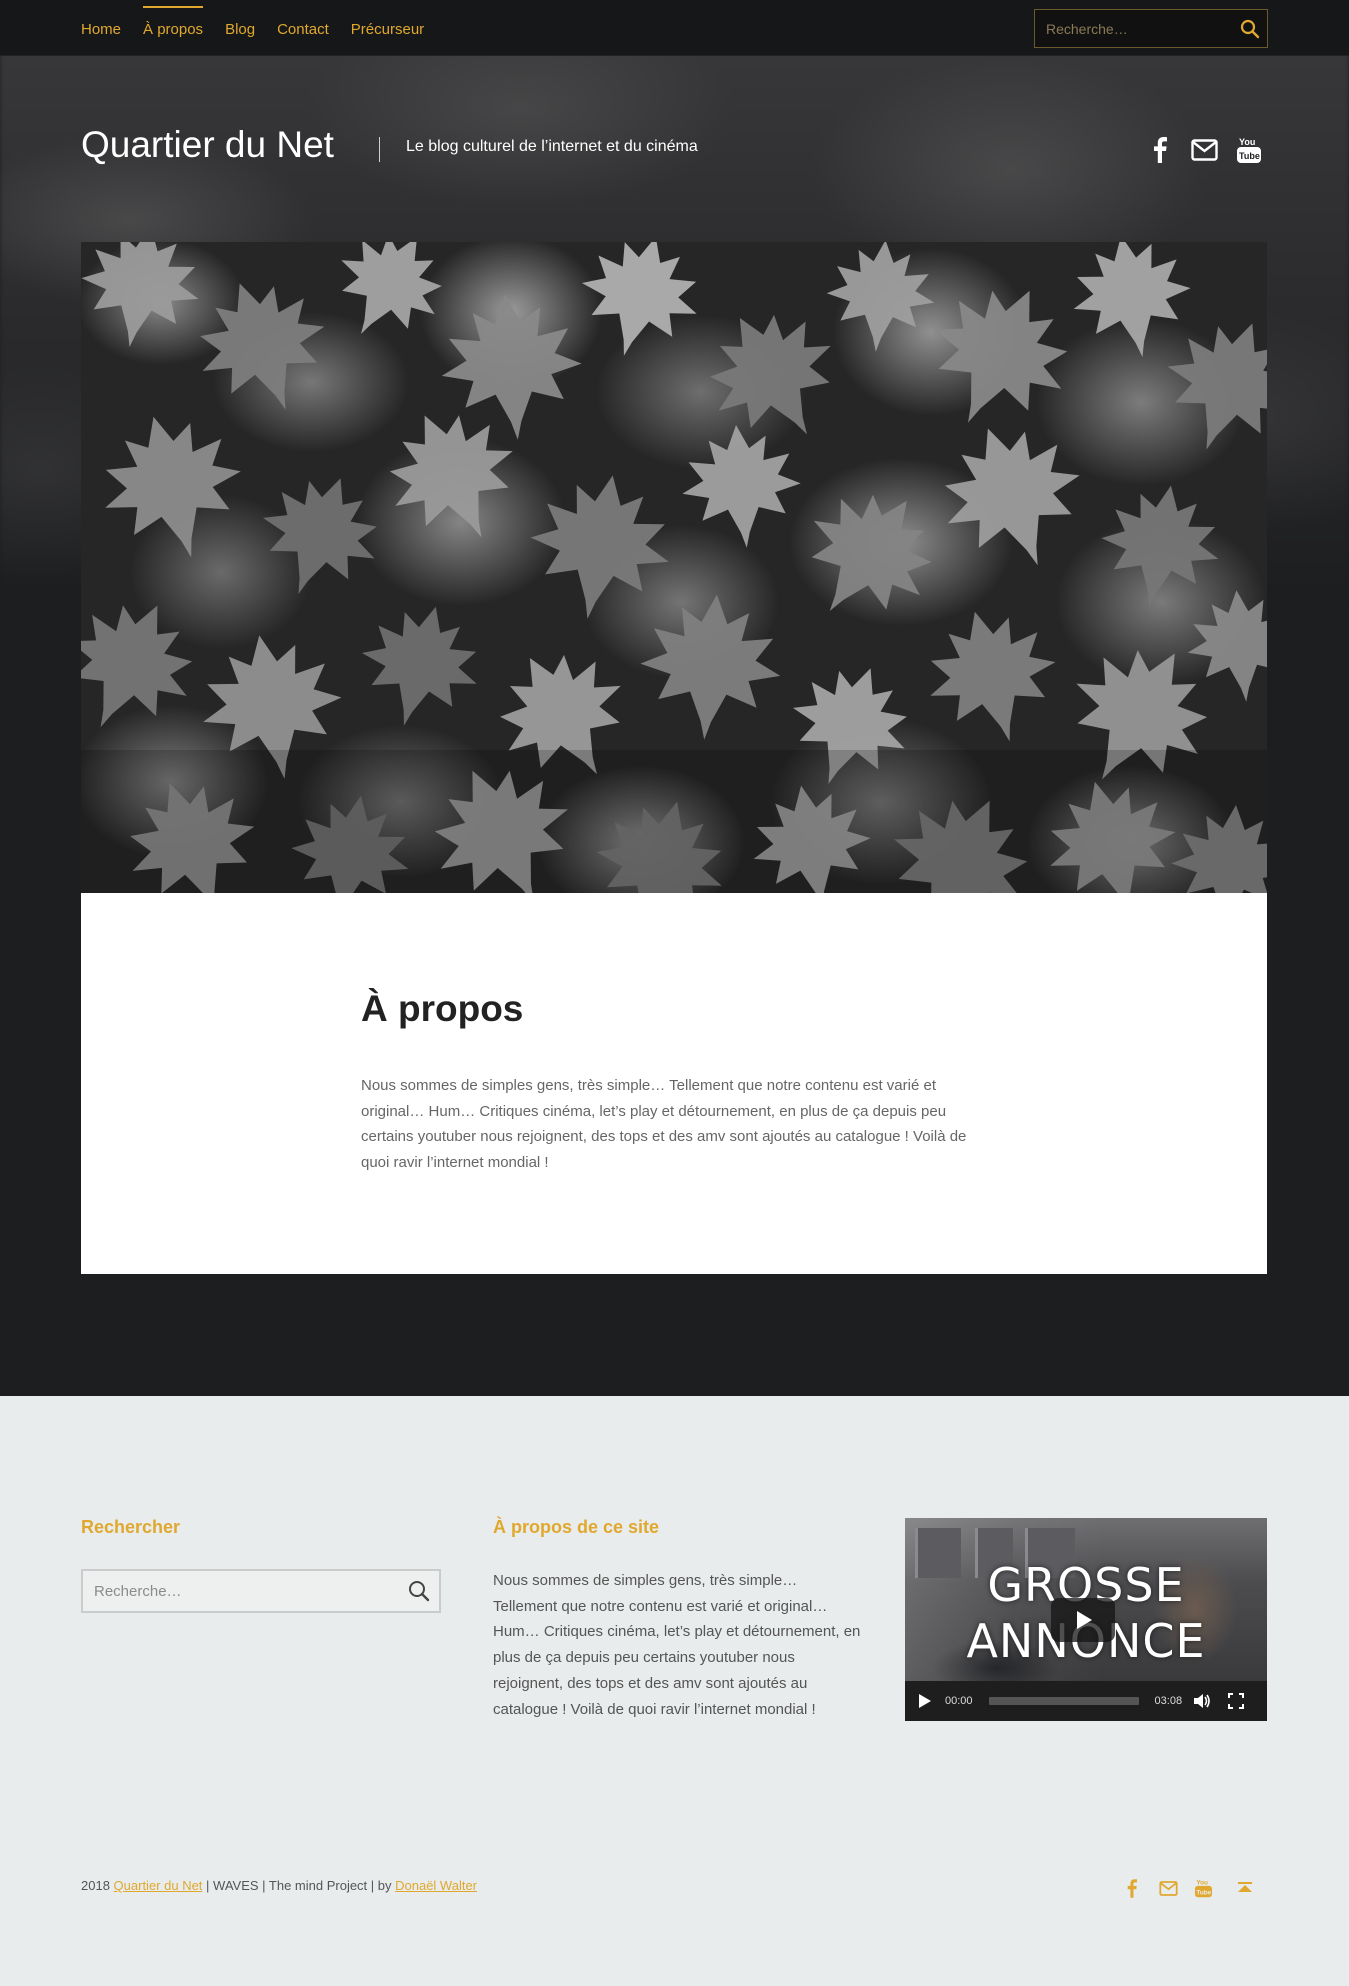  I want to click on search-widget-title: Rechercher, so click(131, 1527).